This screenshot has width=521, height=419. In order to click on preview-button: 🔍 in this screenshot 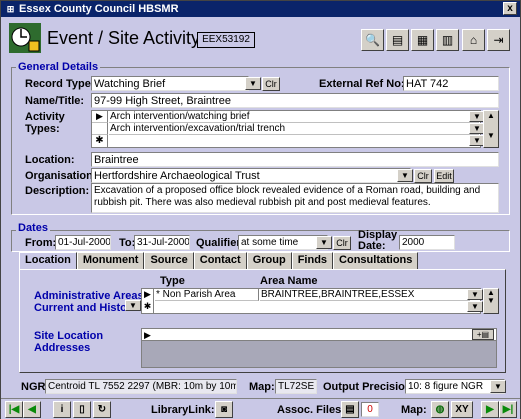, I will do `click(372, 40)`.